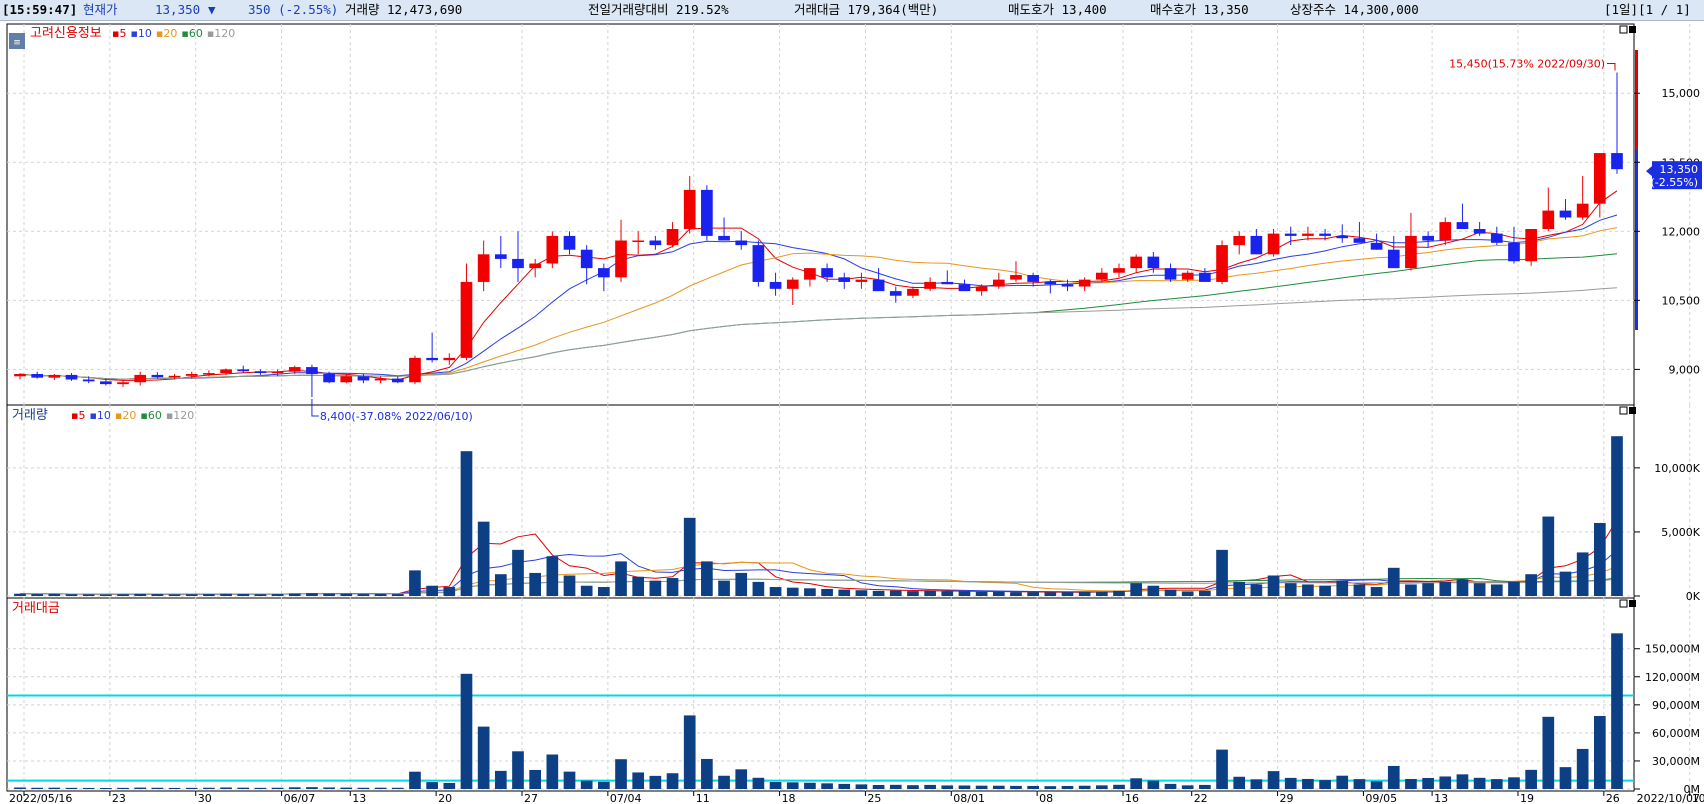 This screenshot has height=804, width=1704. What do you see at coordinates (1441, 798) in the screenshot?
I see `x-tick-label: 13` at bounding box center [1441, 798].